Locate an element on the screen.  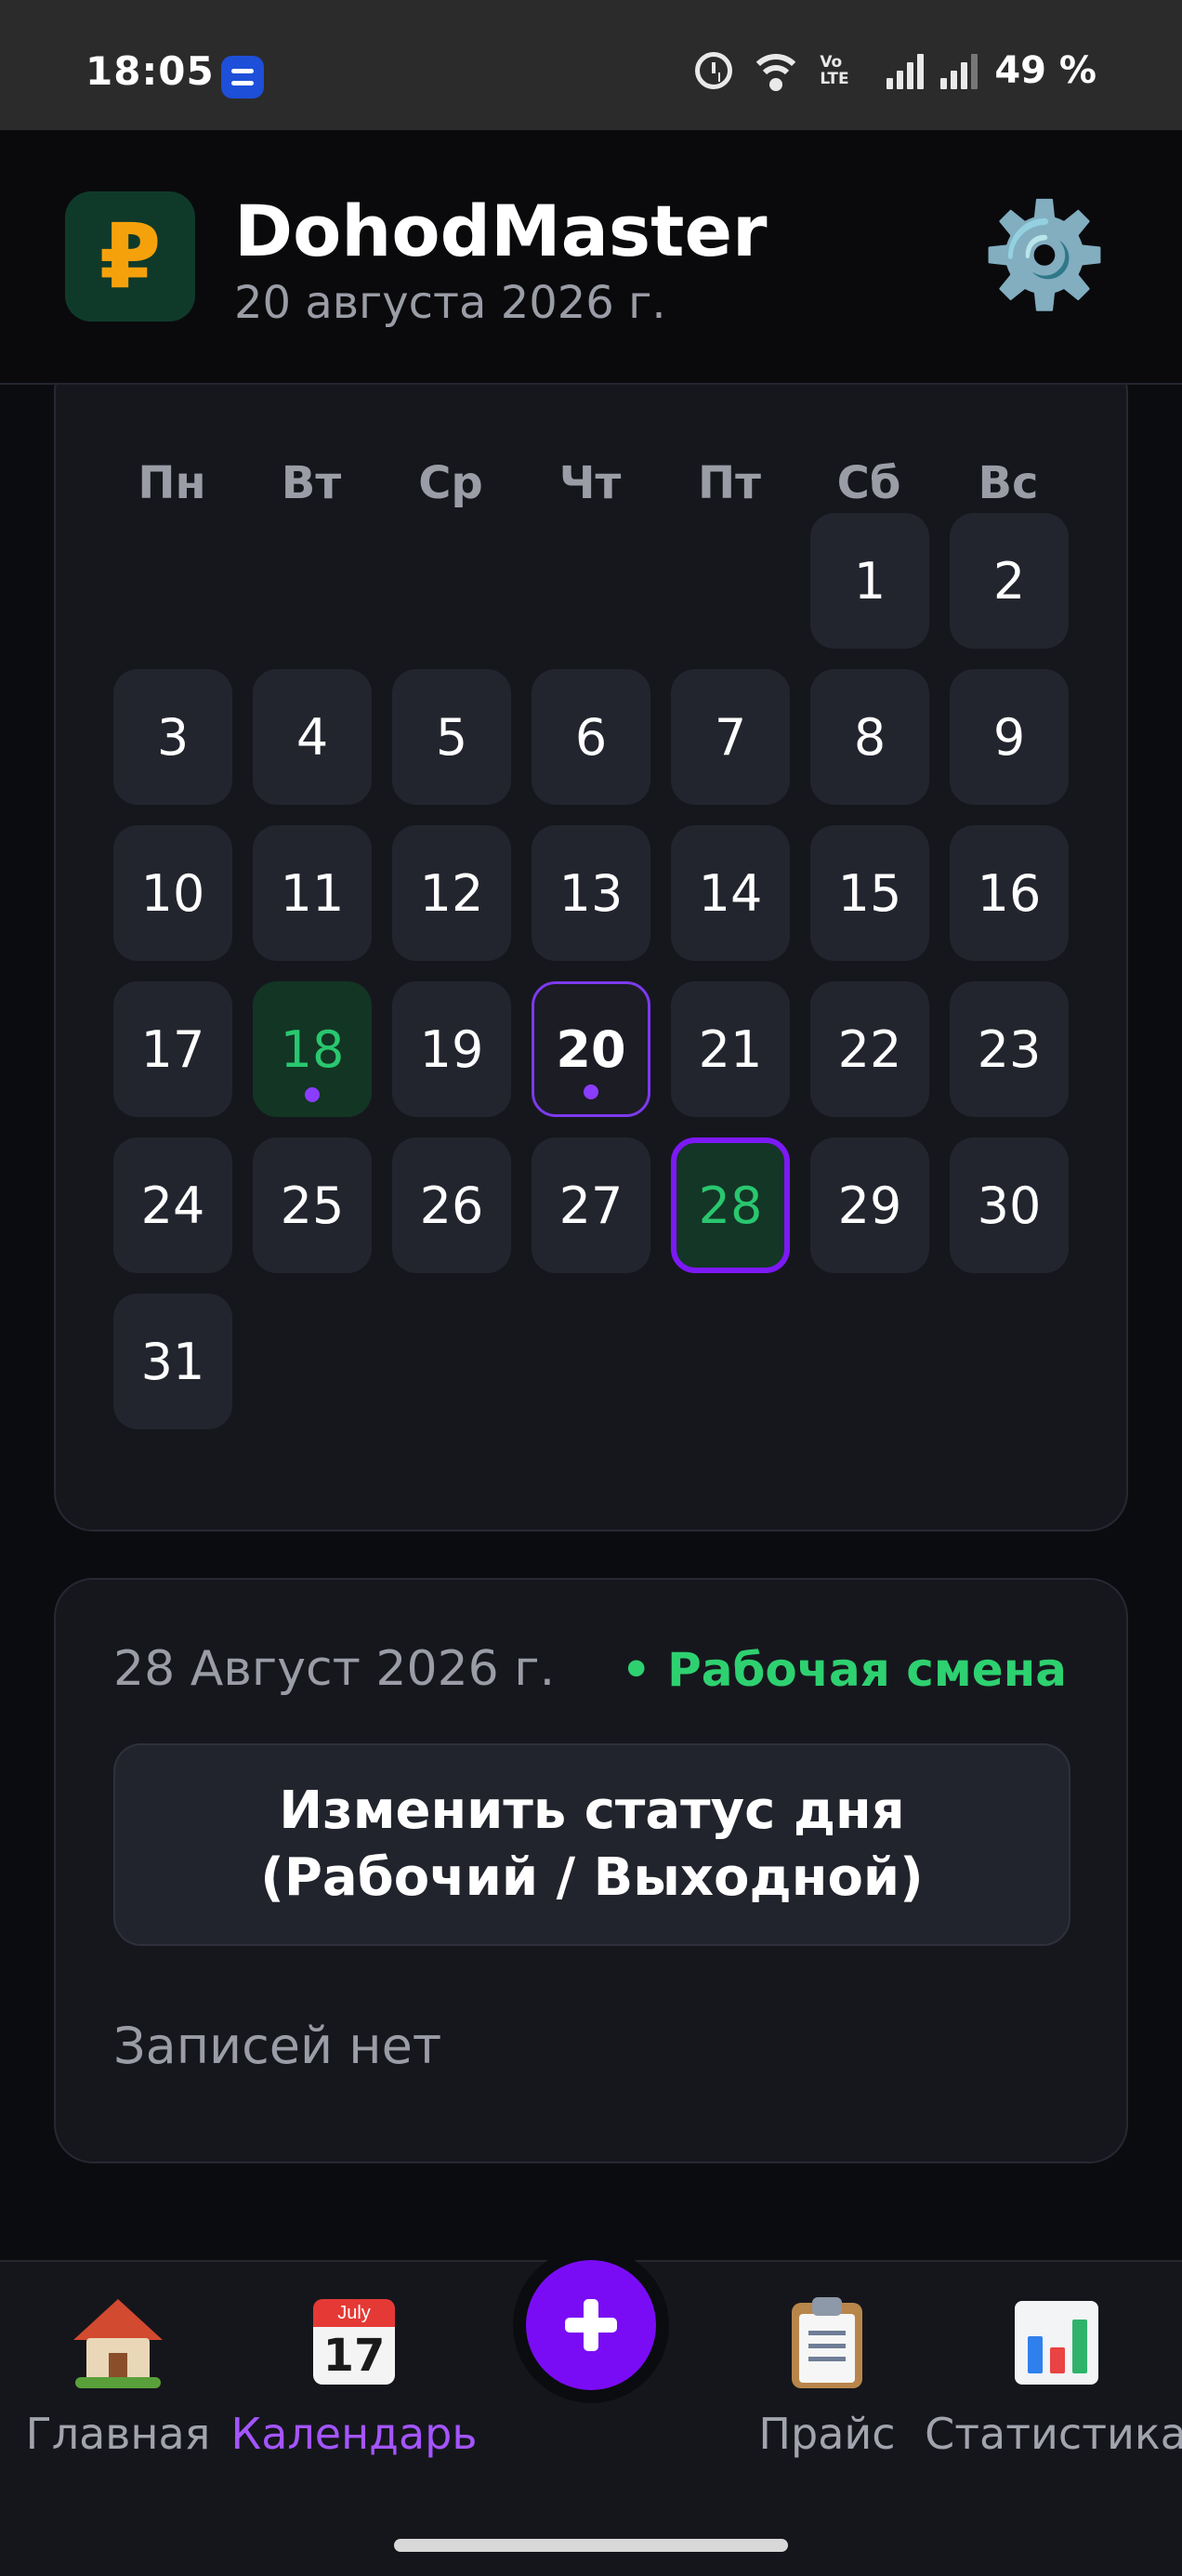
calendar-day-28: 28 is located at coordinates (730, 1205).